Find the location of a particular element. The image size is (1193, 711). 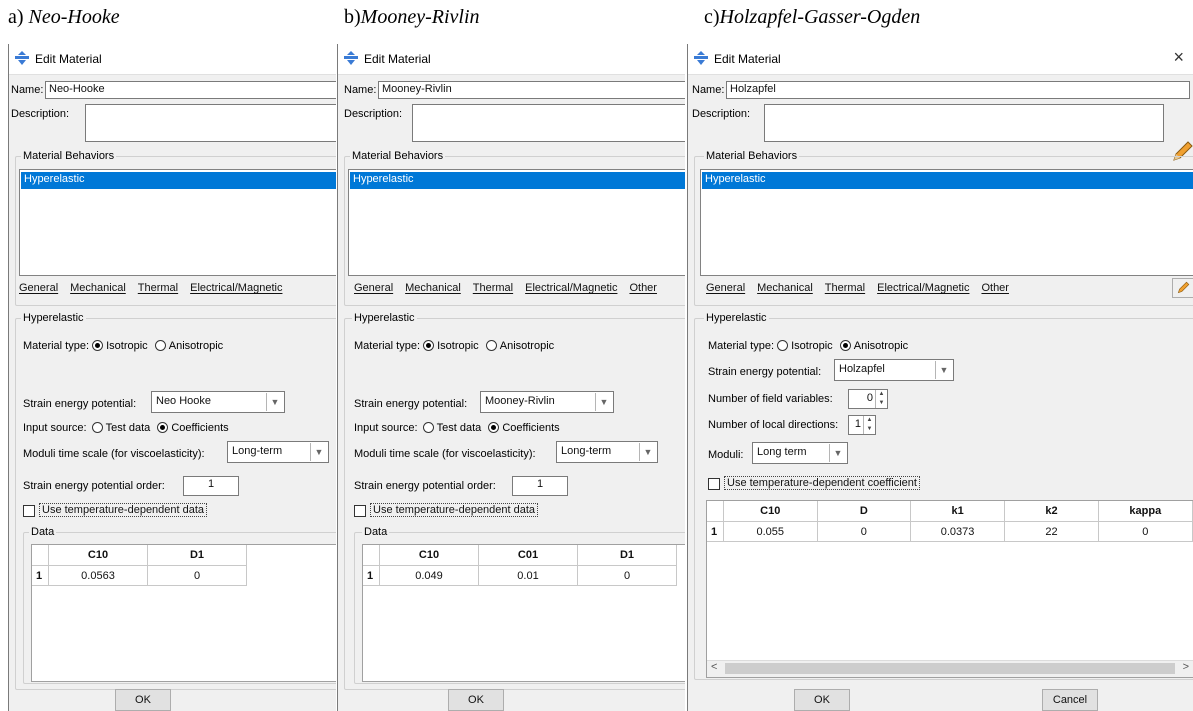

data-table: C10 C01 D1 1 0.049 0.01 0 is located at coordinates (523, 613).